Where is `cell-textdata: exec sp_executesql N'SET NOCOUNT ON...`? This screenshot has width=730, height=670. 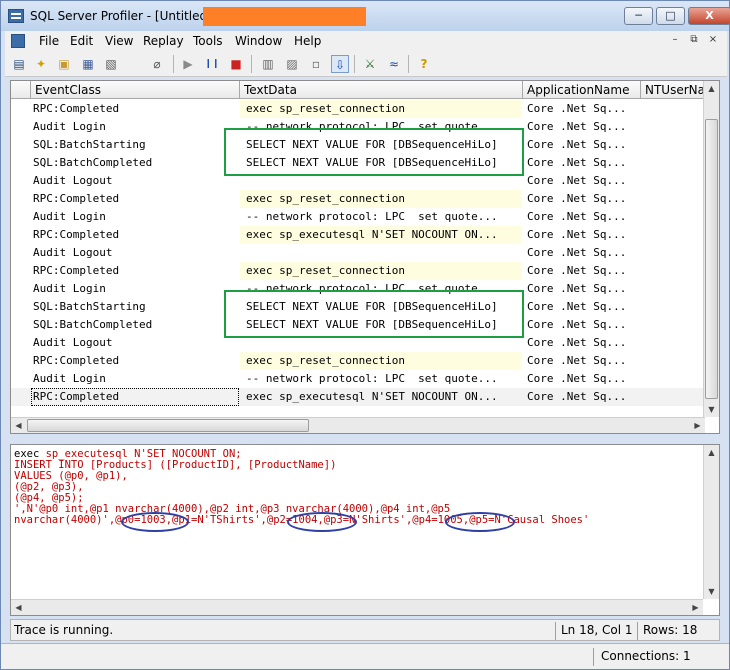 cell-textdata: exec sp_executesql N'SET NOCOUNT ON... is located at coordinates (381, 235).